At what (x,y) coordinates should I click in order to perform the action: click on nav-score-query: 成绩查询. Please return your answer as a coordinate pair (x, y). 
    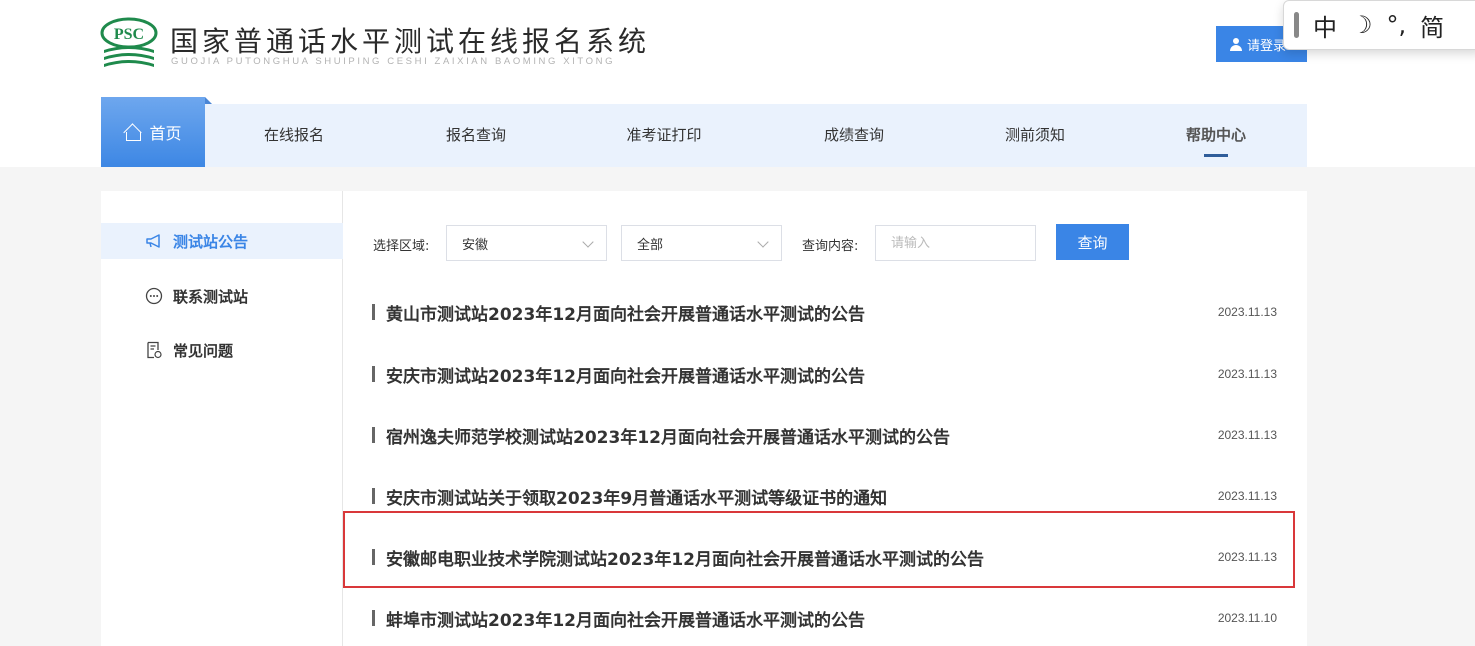
    Looking at the image, I should click on (854, 135).